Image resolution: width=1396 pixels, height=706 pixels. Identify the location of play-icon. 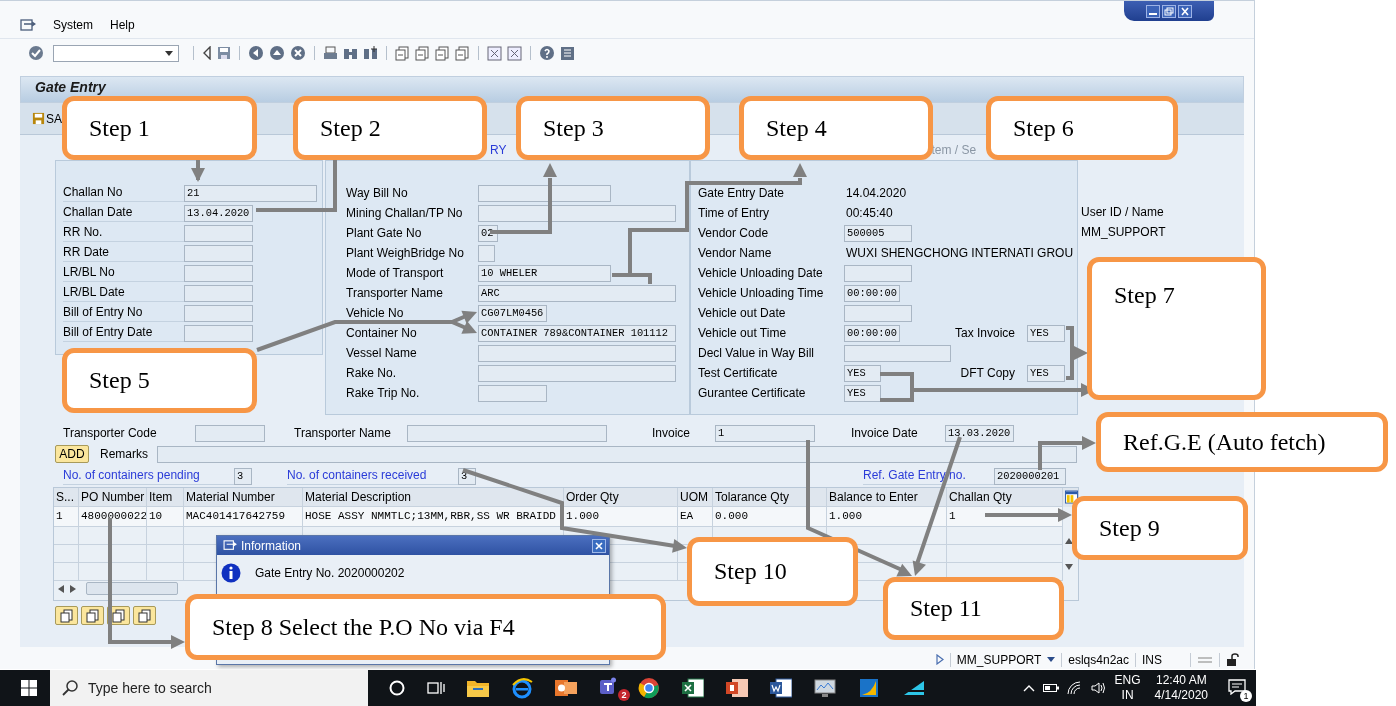
(939, 659).